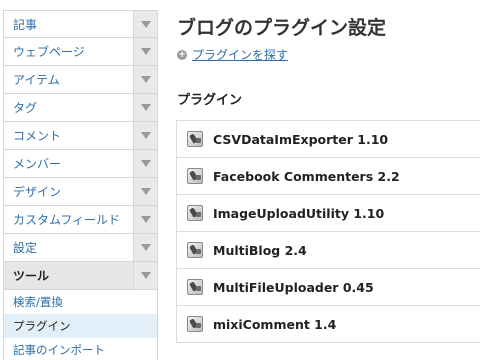 The height and width of the screenshot is (360, 480). I want to click on plugin-row: mixiComment 1.4, so click(328, 324).